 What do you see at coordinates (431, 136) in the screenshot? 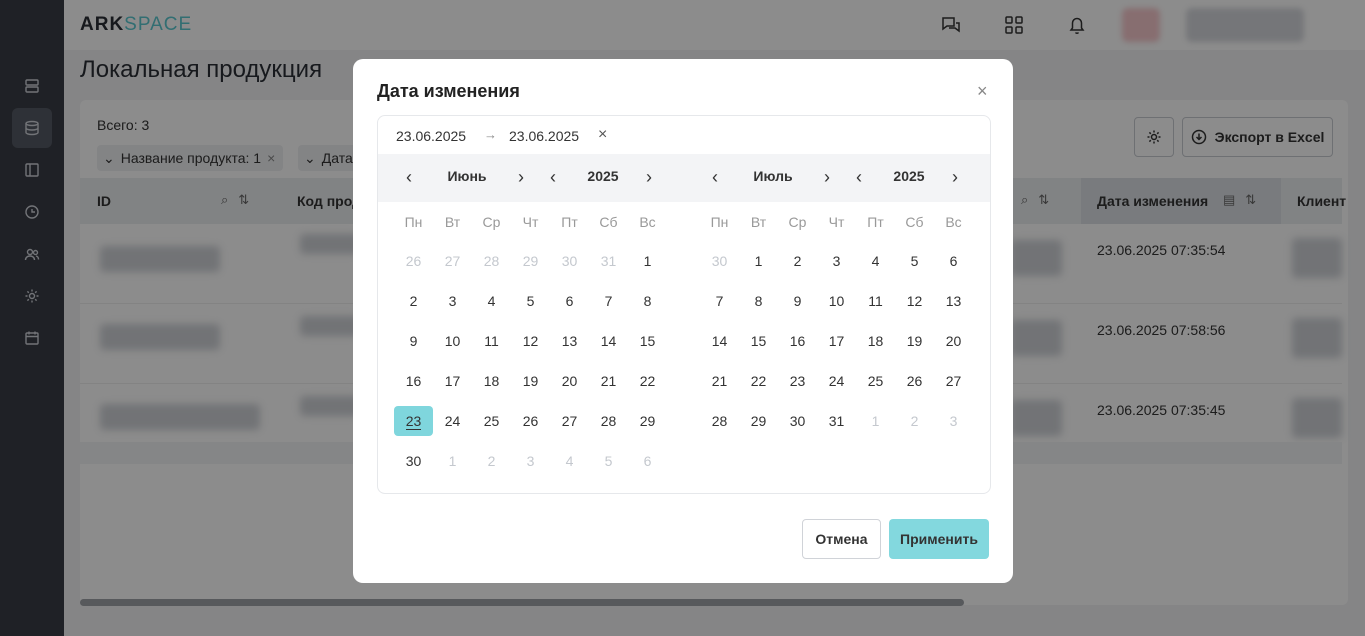
I see `range-start-input: 23.06.2025` at bounding box center [431, 136].